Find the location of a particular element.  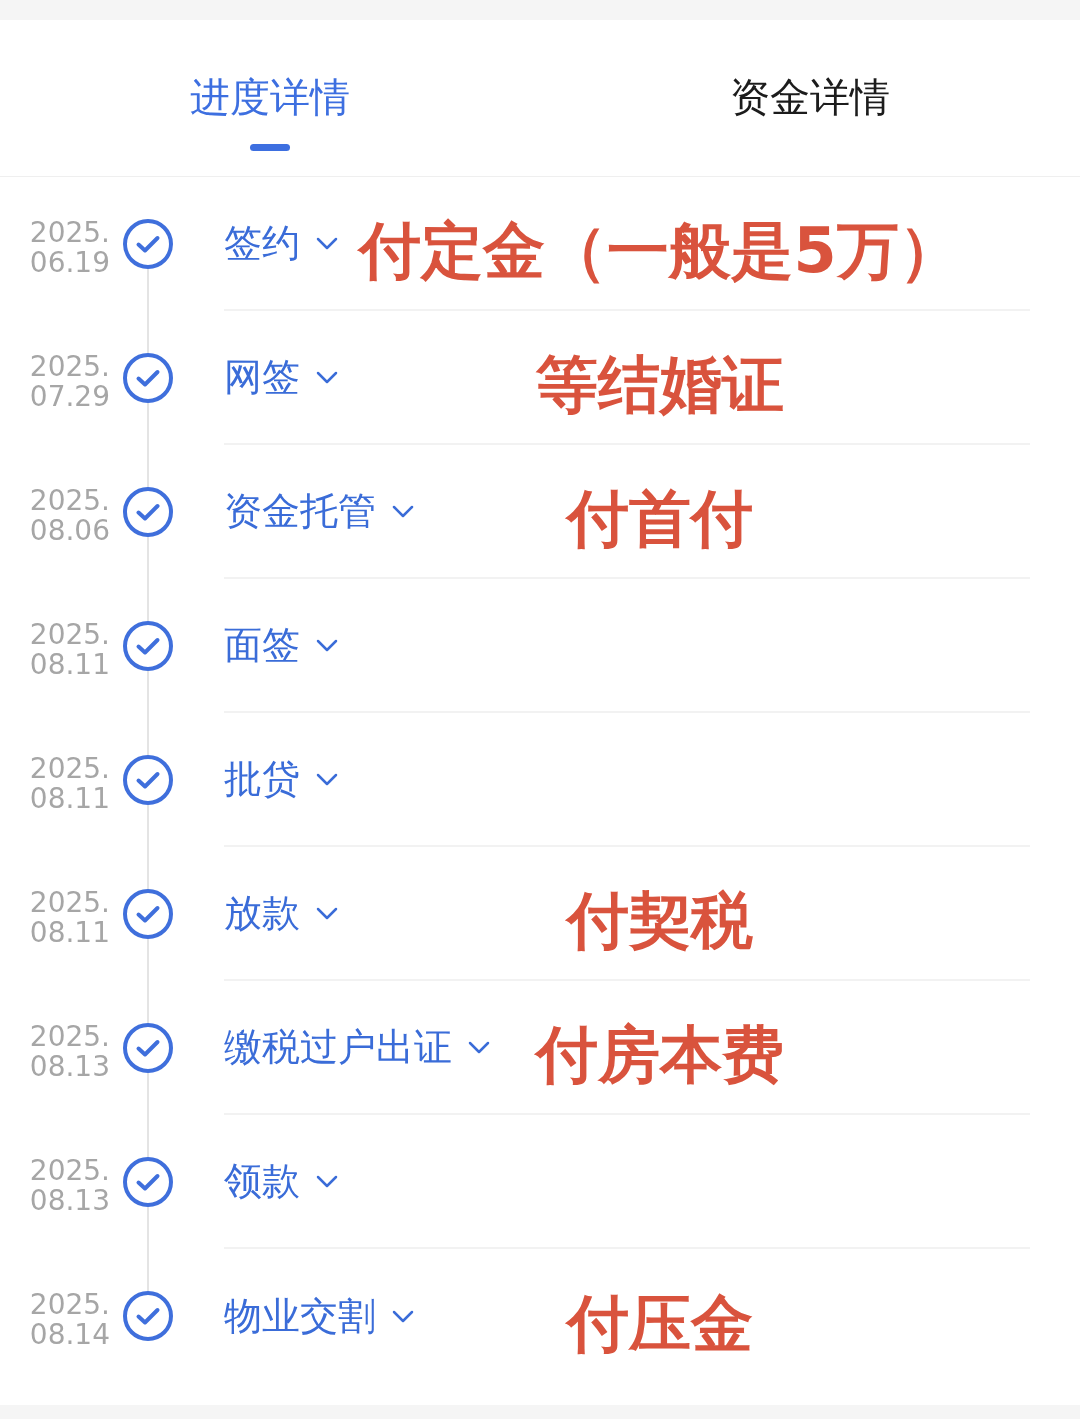

step-title-button: 签约 is located at coordinates (281, 243).